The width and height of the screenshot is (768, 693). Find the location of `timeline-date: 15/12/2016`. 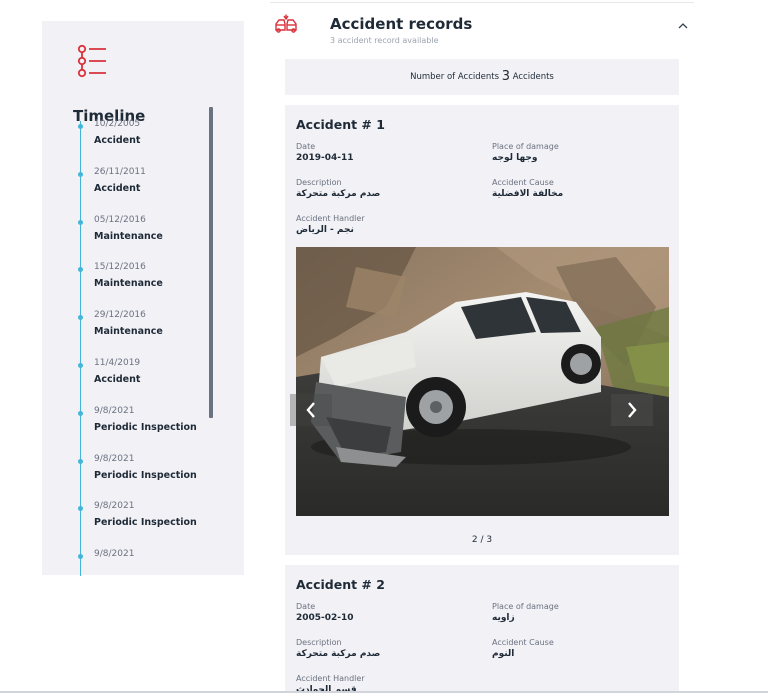

timeline-date: 15/12/2016 is located at coordinates (120, 267).